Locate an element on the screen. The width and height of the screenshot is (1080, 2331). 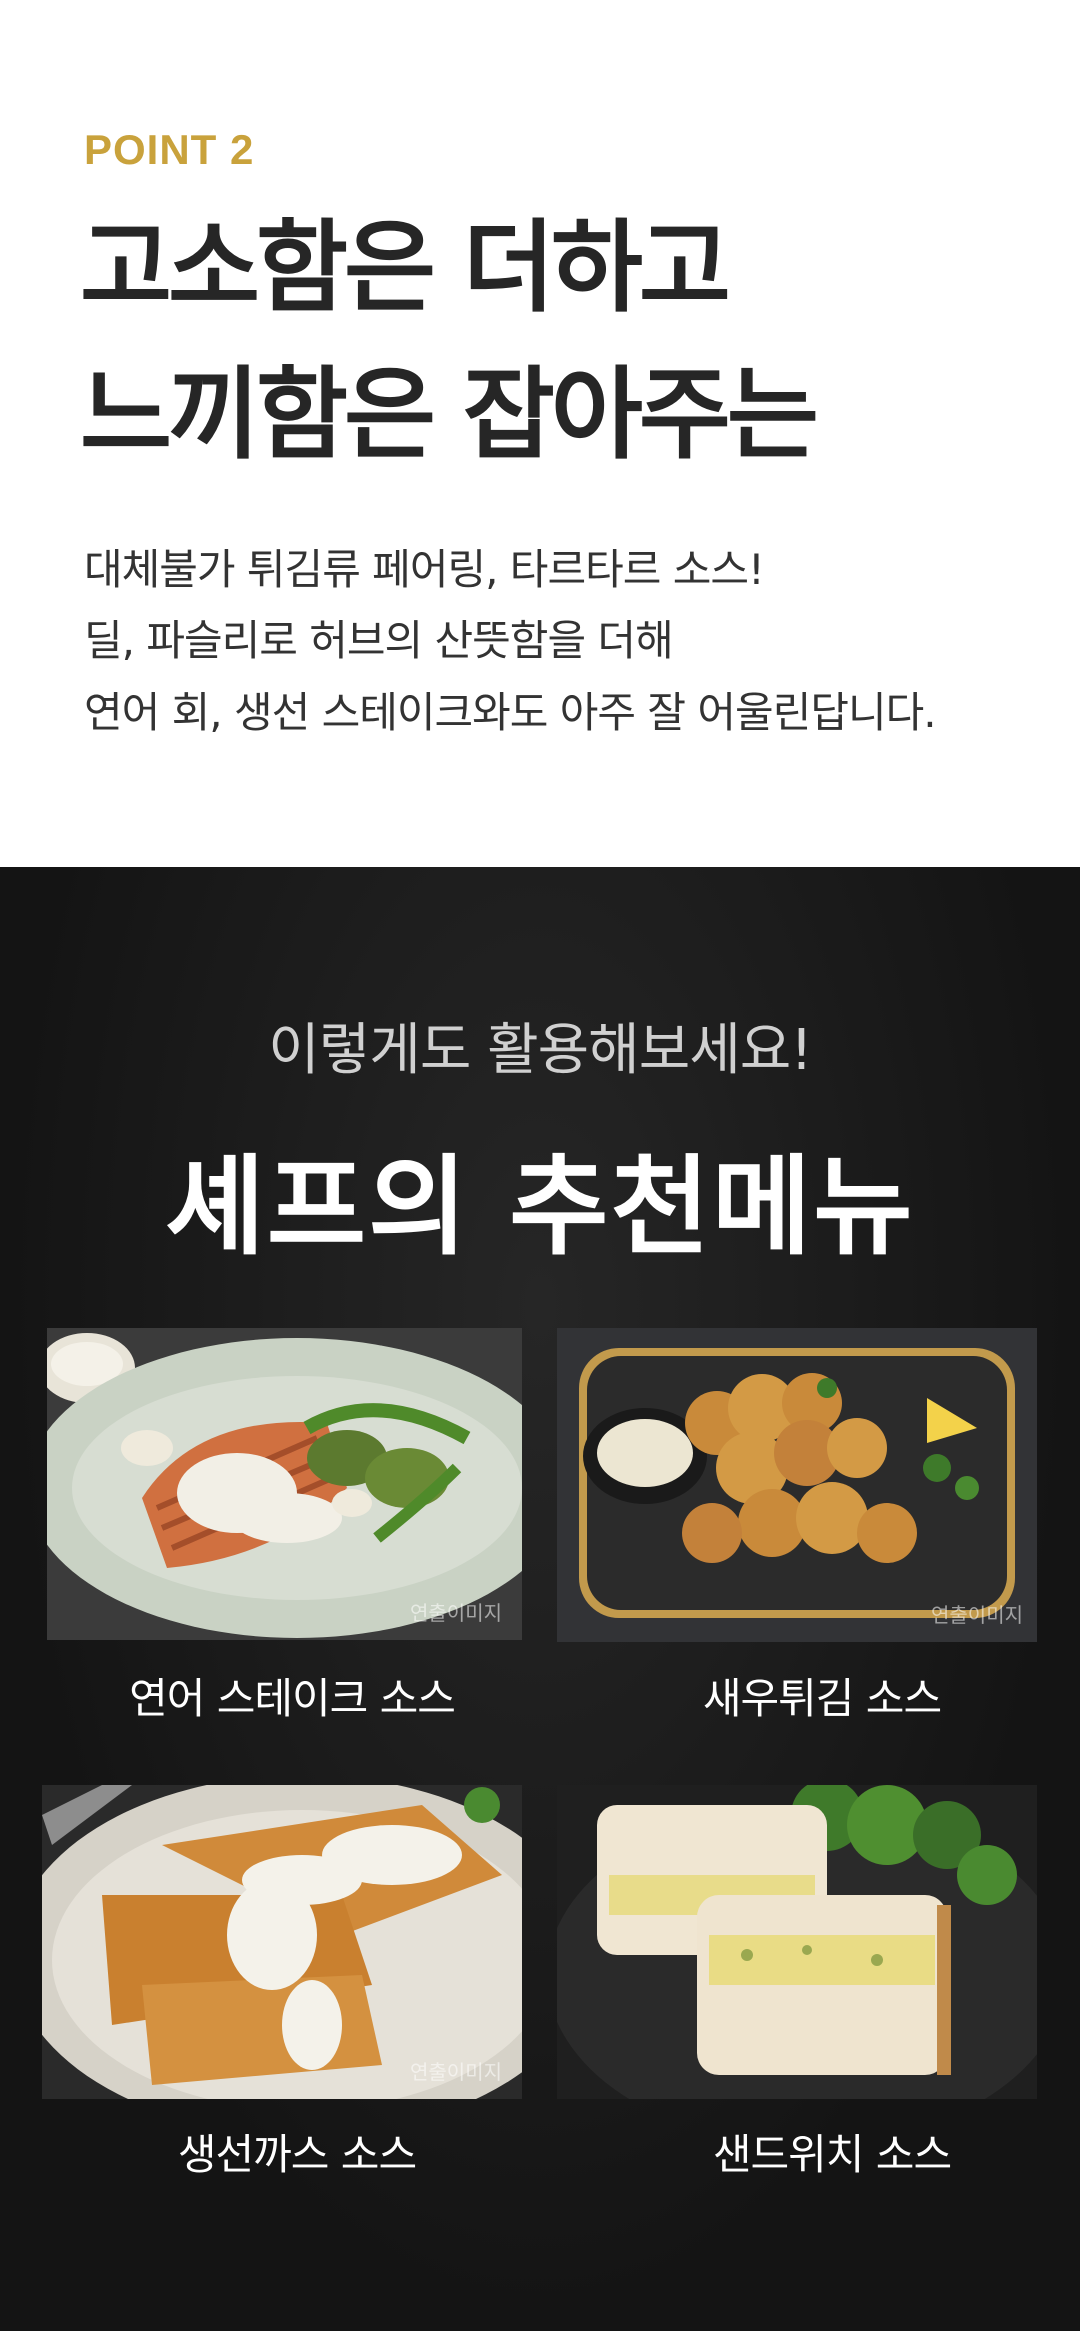
recommend-subtitle: 이렇게도 활용해보세요! is located at coordinates (540, 1050).